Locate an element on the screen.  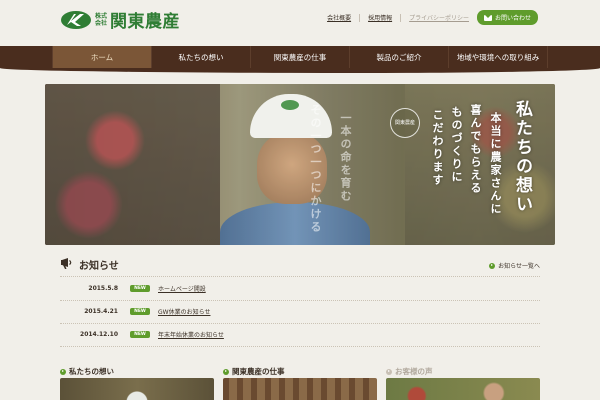
news-row: 2014.12.10 NEW 年末年始休業のお知らせ is located at coordinates (300, 335).